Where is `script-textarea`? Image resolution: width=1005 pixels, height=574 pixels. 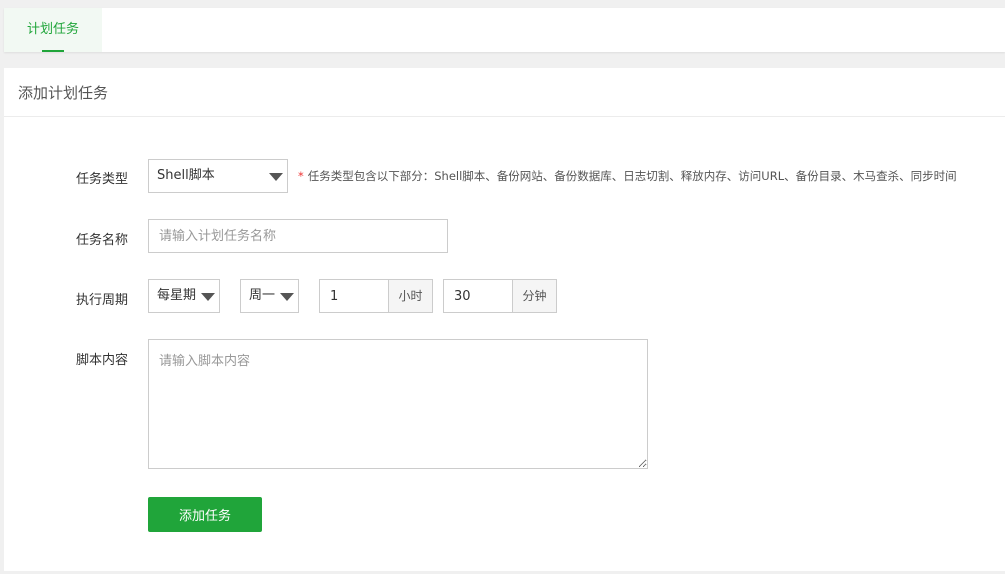 script-textarea is located at coordinates (398, 404).